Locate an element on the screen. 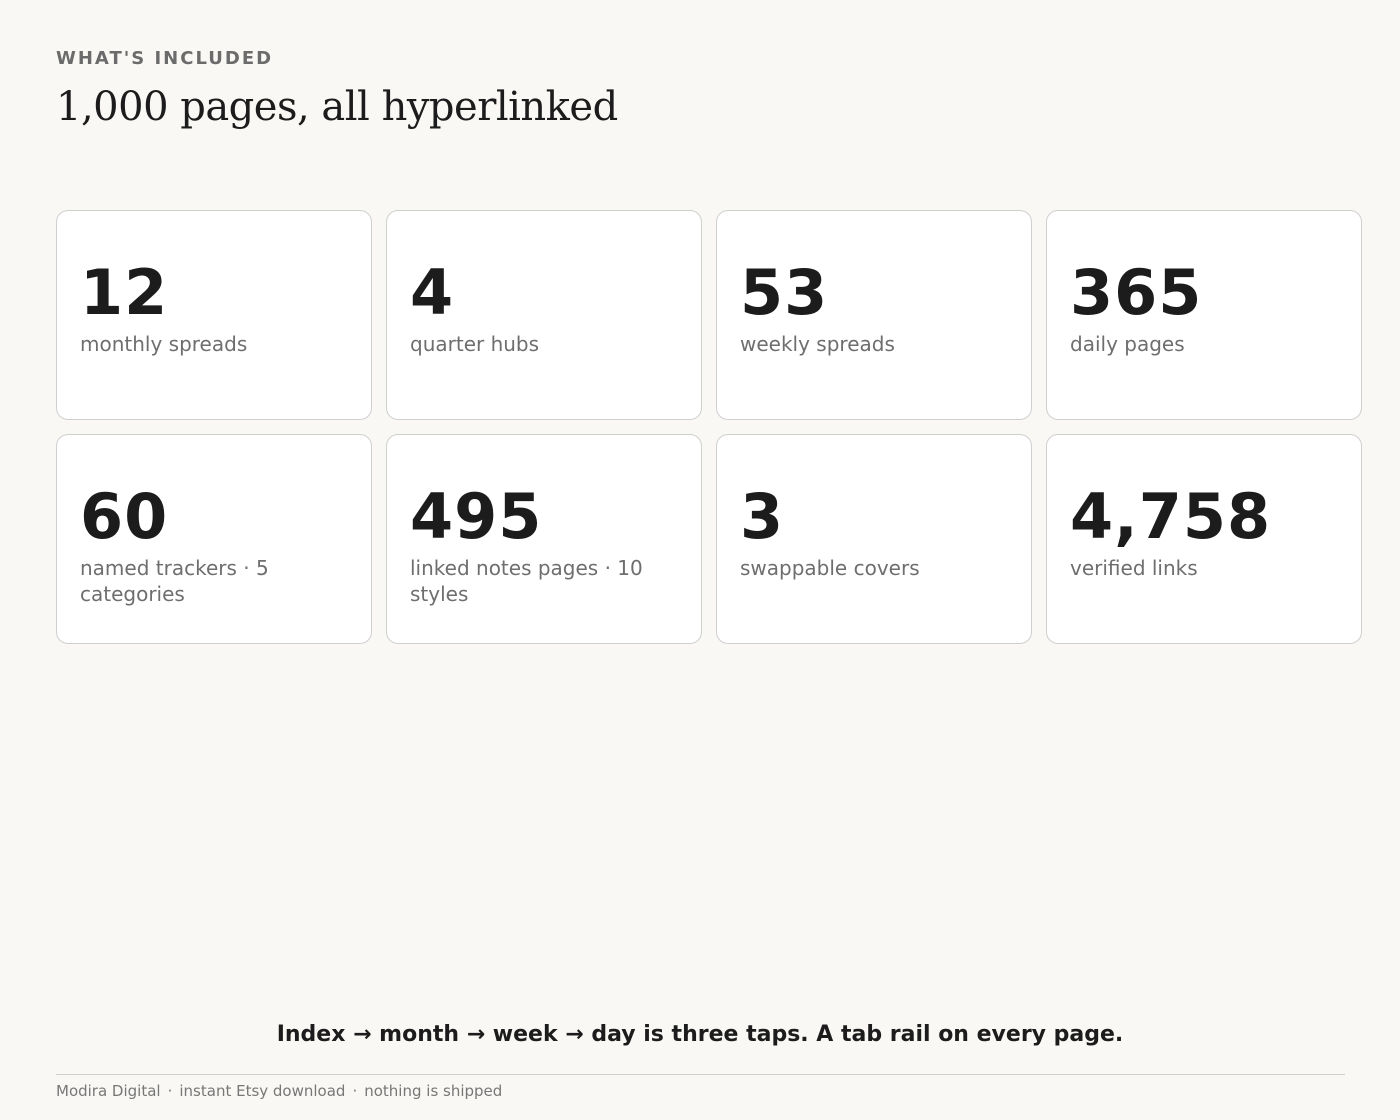 This screenshot has height=1120, width=1400. stat-label: swappable covers is located at coordinates (830, 568).